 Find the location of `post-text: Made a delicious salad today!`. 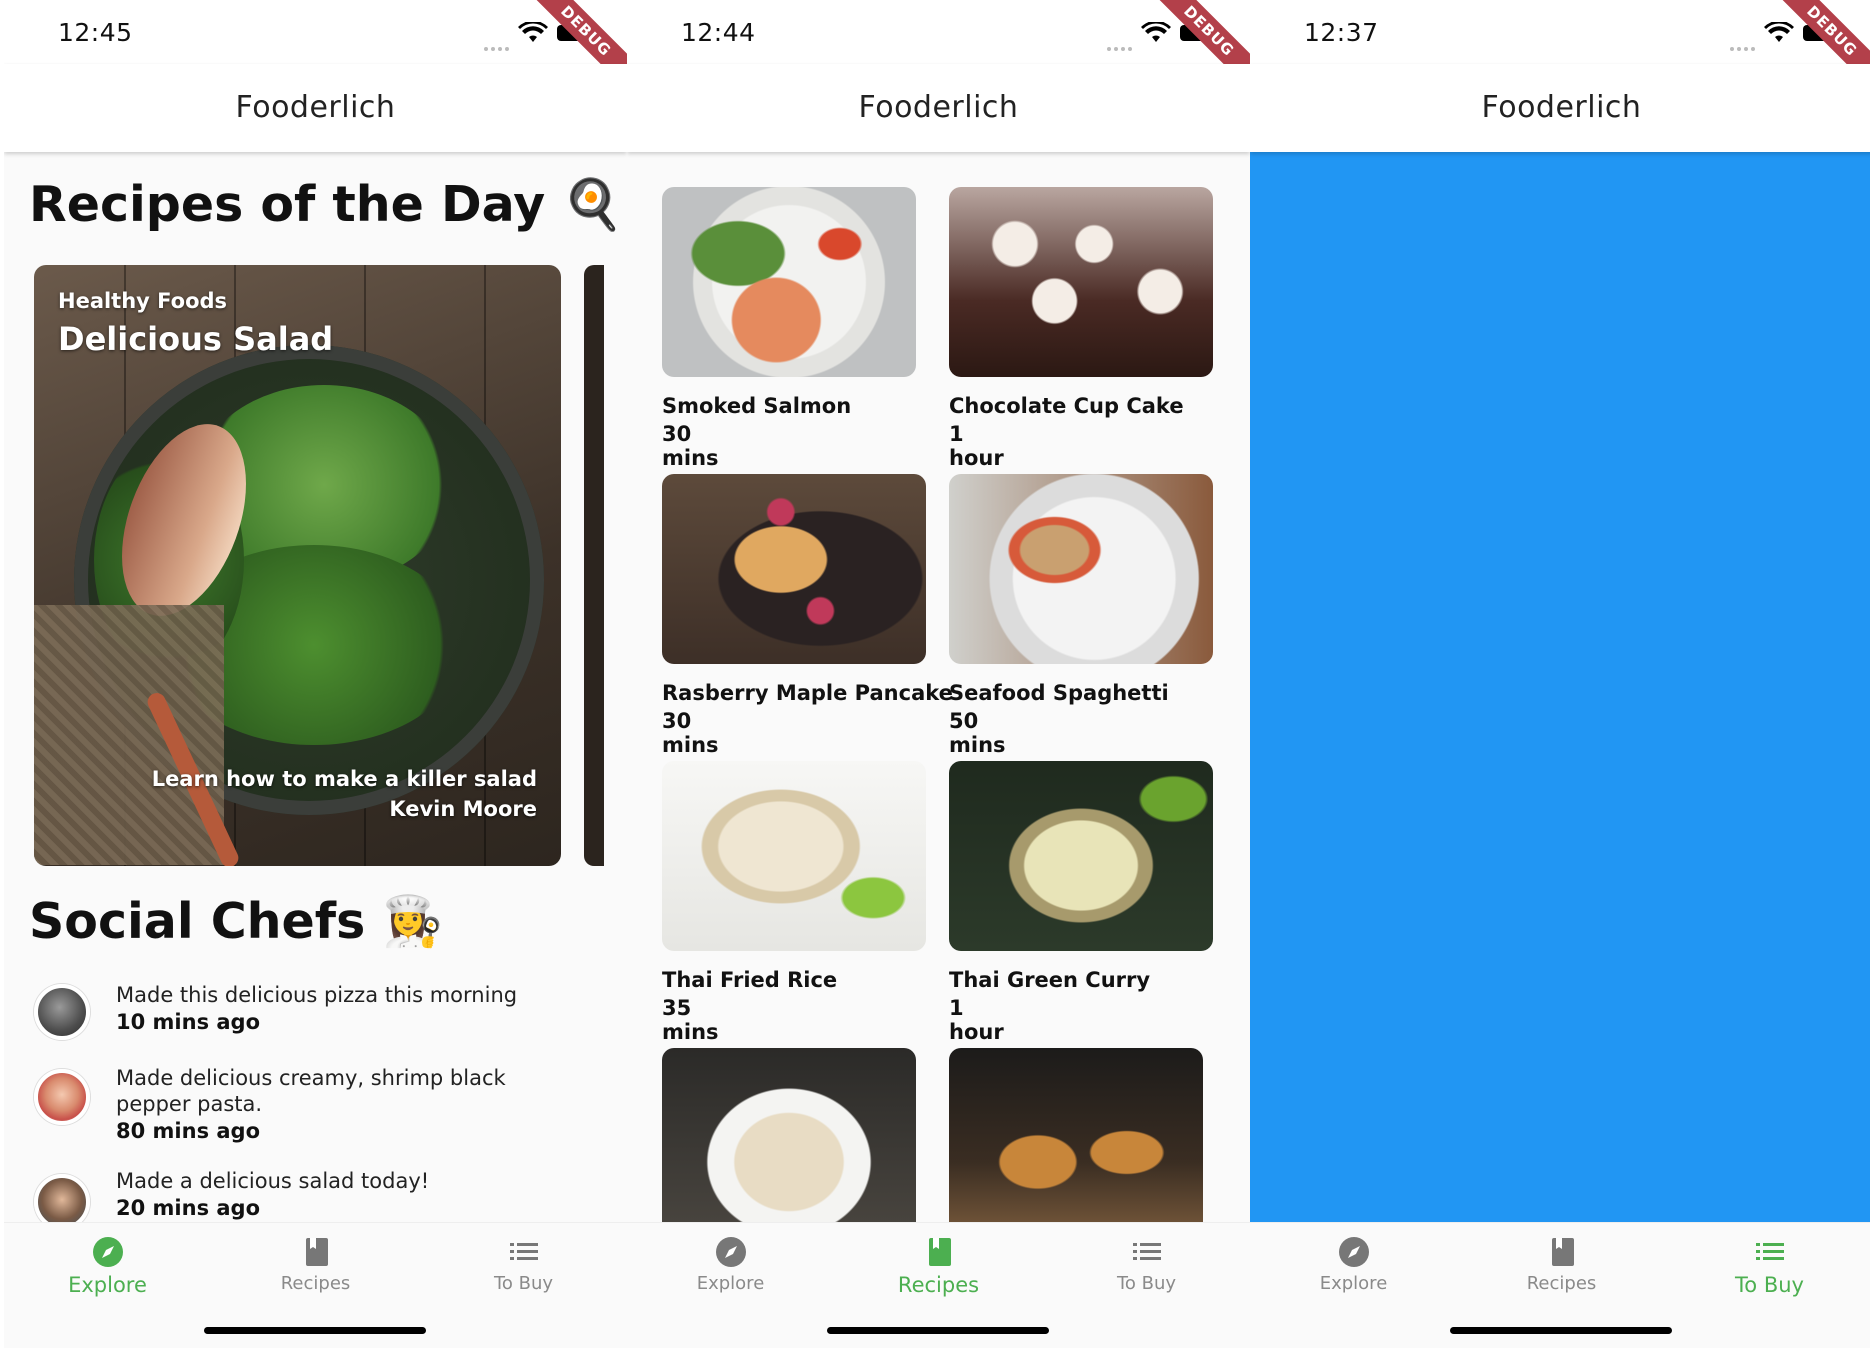

post-text: Made a delicious salad today! is located at coordinates (273, 1181).